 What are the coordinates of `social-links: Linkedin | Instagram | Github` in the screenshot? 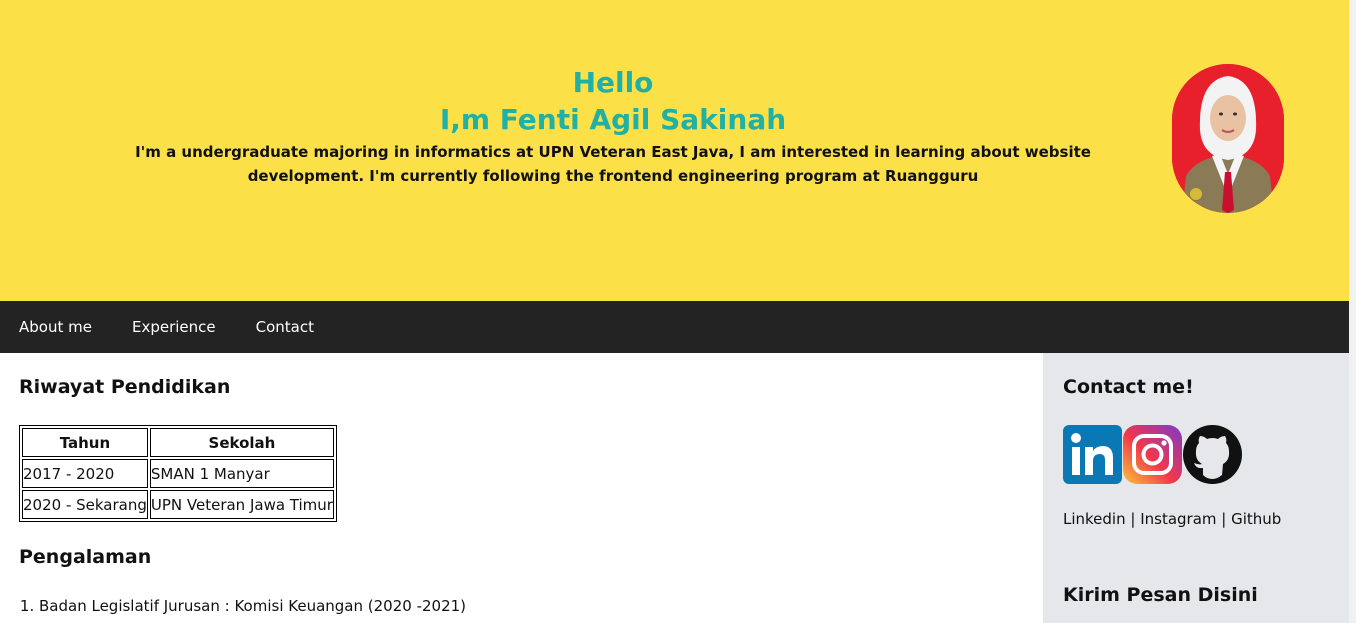 It's located at (1172, 519).